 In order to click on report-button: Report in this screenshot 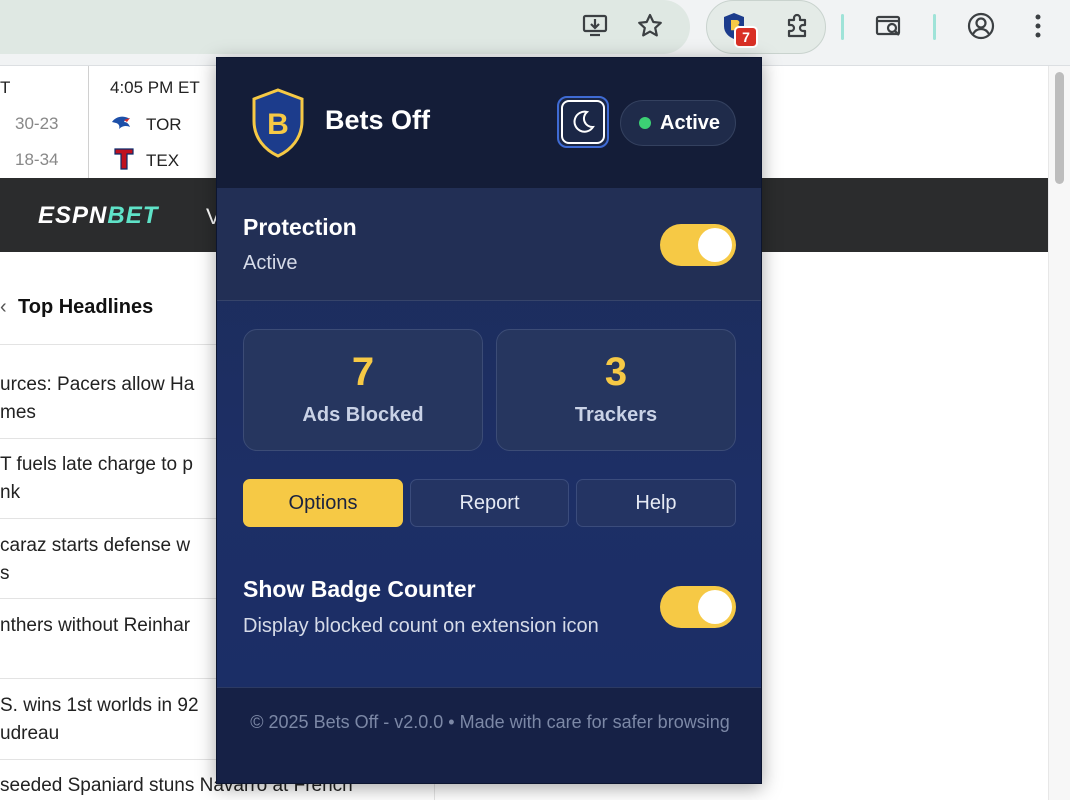, I will do `click(489, 503)`.